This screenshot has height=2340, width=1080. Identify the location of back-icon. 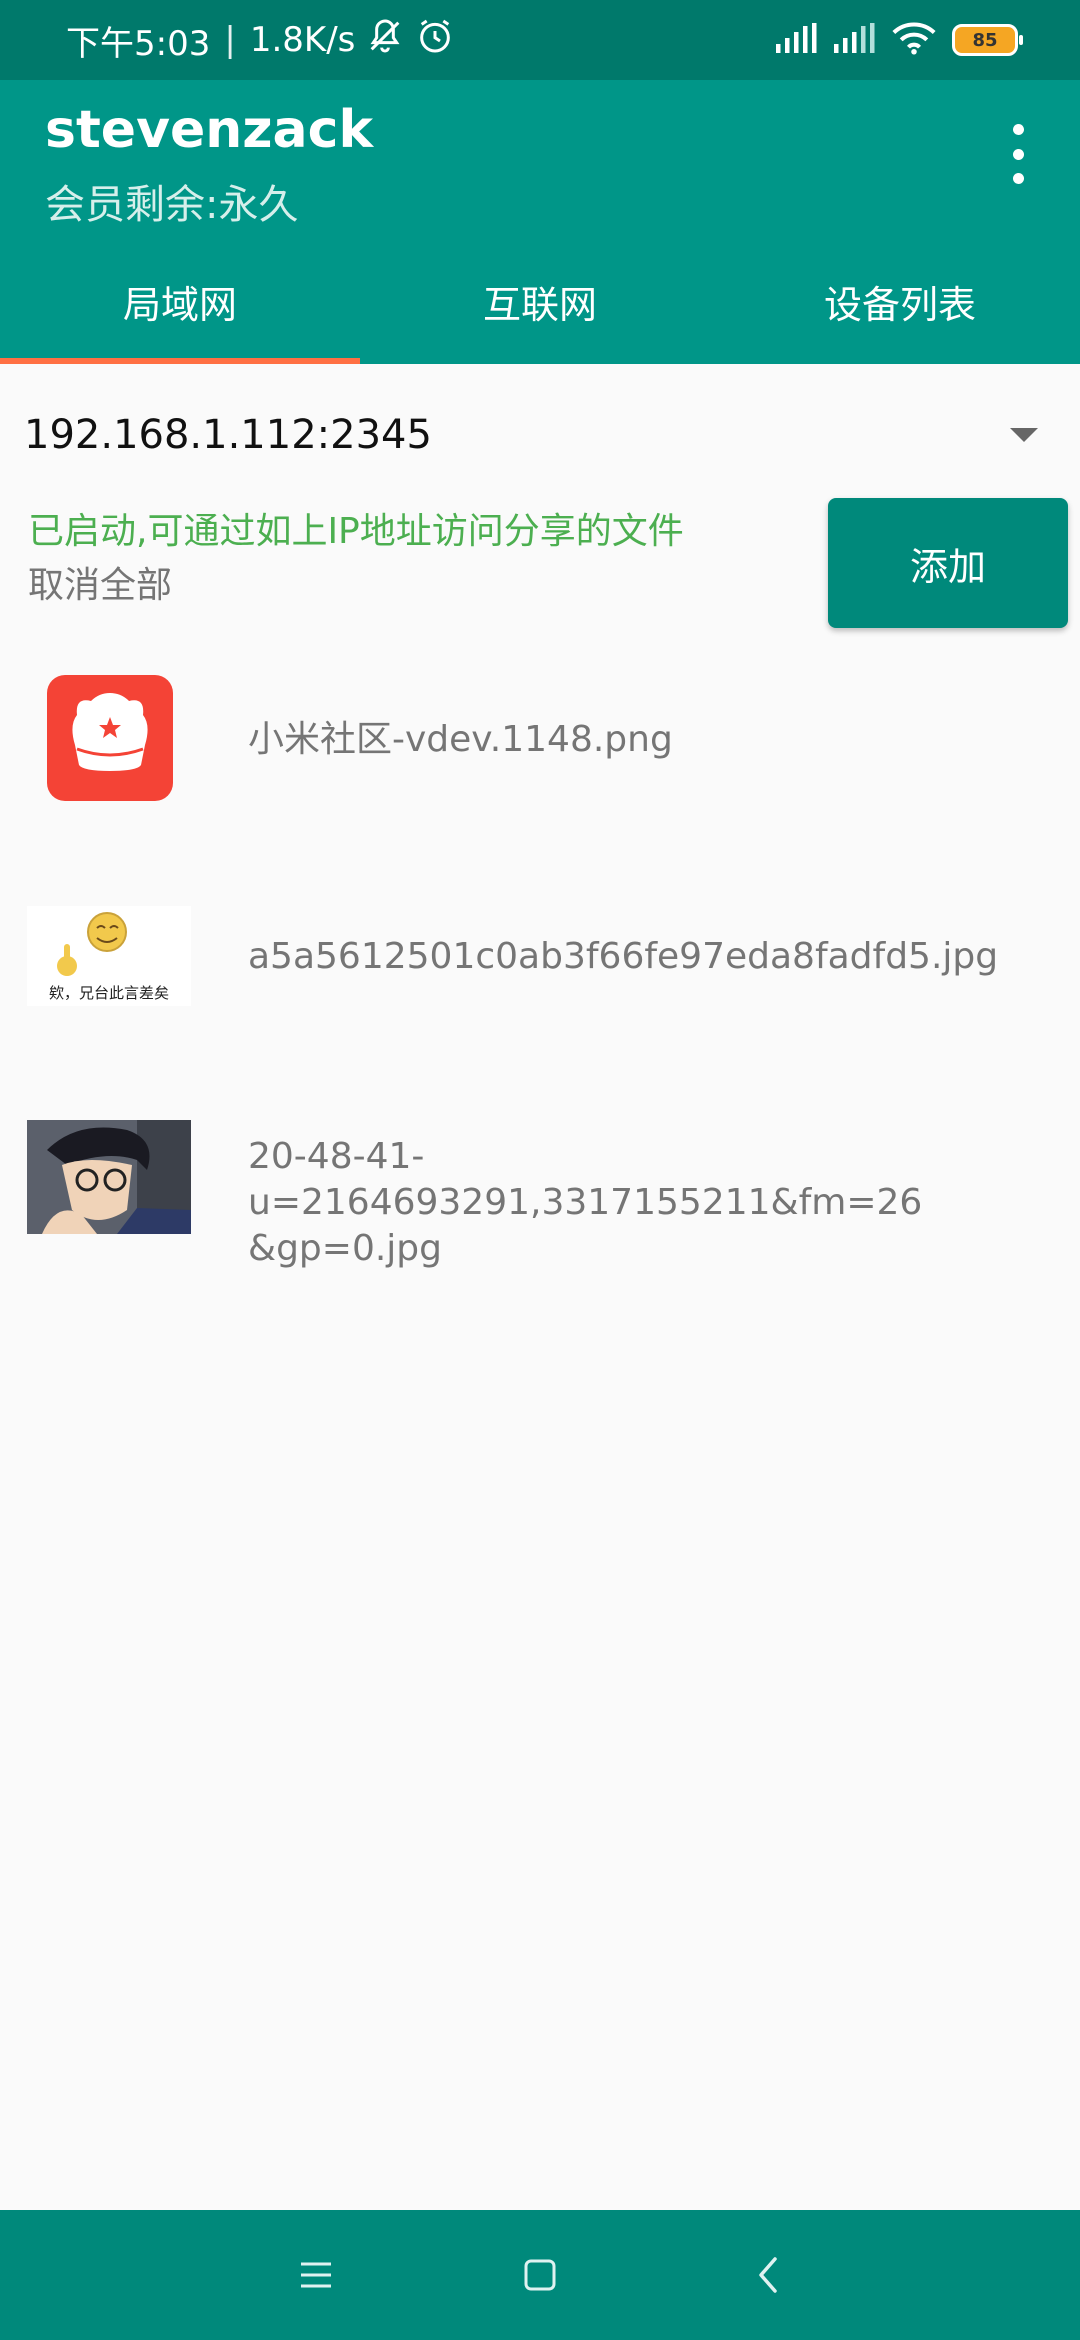
(768, 2275).